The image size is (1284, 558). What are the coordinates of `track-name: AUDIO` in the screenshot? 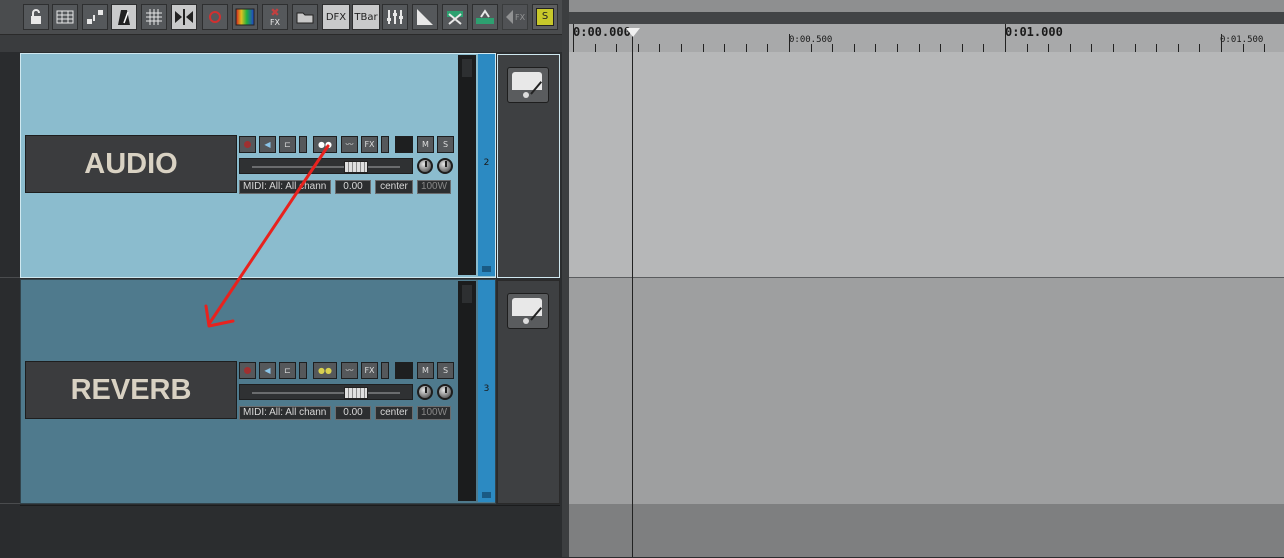 It's located at (131, 164).